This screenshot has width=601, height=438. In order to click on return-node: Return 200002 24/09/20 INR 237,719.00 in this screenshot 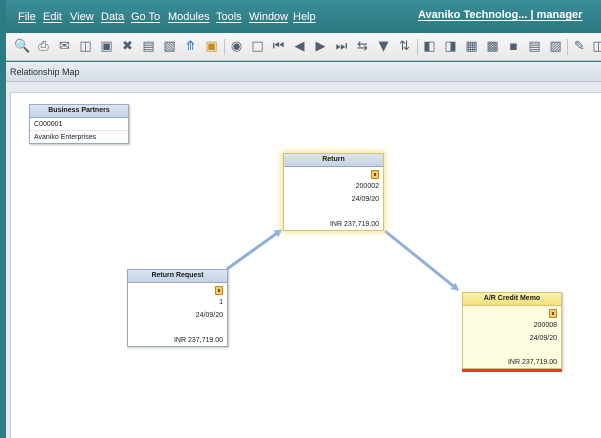, I will do `click(333, 192)`.